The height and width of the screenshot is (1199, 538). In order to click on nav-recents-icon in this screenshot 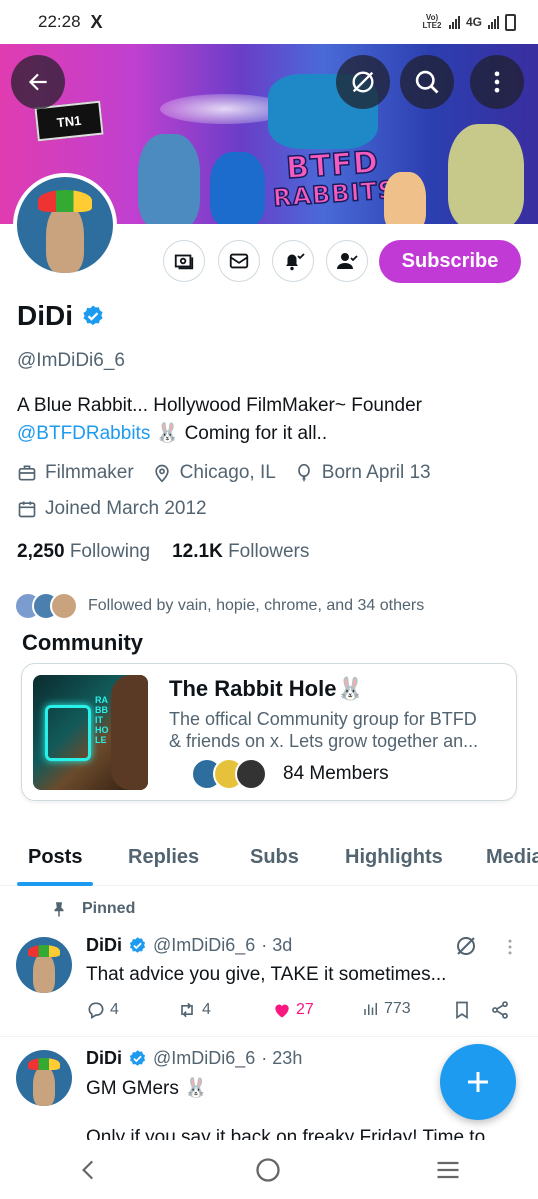, I will do `click(448, 1170)`.